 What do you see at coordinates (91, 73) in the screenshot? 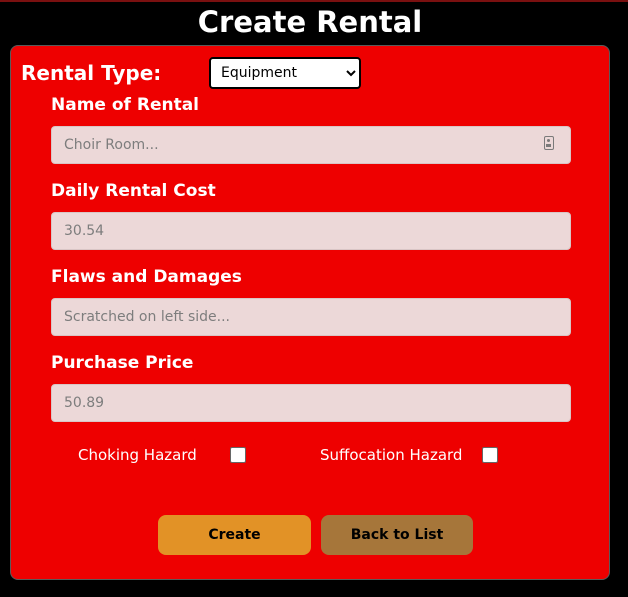
I see `rental-type-label: Rental Type:` at bounding box center [91, 73].